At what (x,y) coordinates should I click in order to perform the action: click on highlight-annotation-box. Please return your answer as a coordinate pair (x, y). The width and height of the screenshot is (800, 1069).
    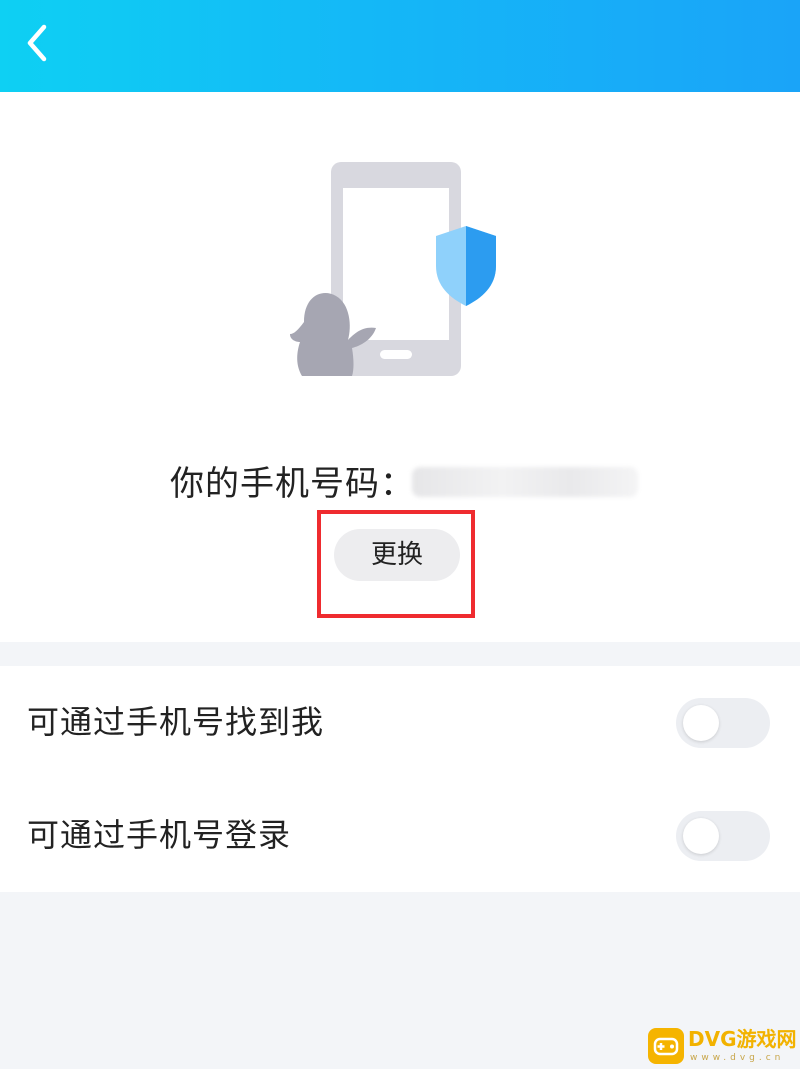
    Looking at the image, I should click on (396, 564).